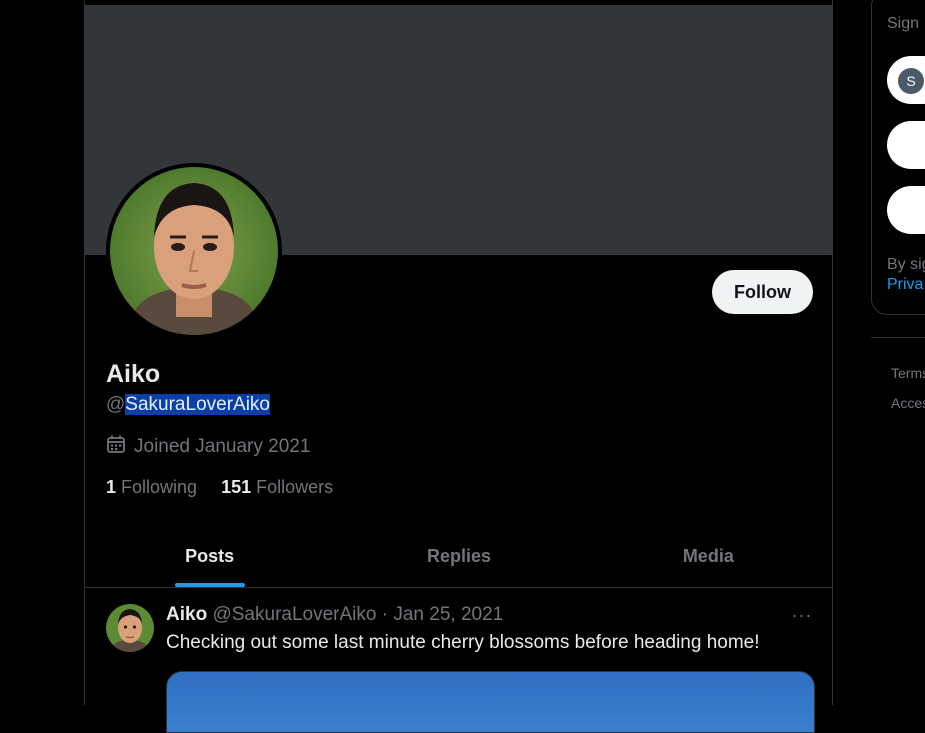 The width and height of the screenshot is (925, 733). What do you see at coordinates (159, 487) in the screenshot?
I see `following-label: Following` at bounding box center [159, 487].